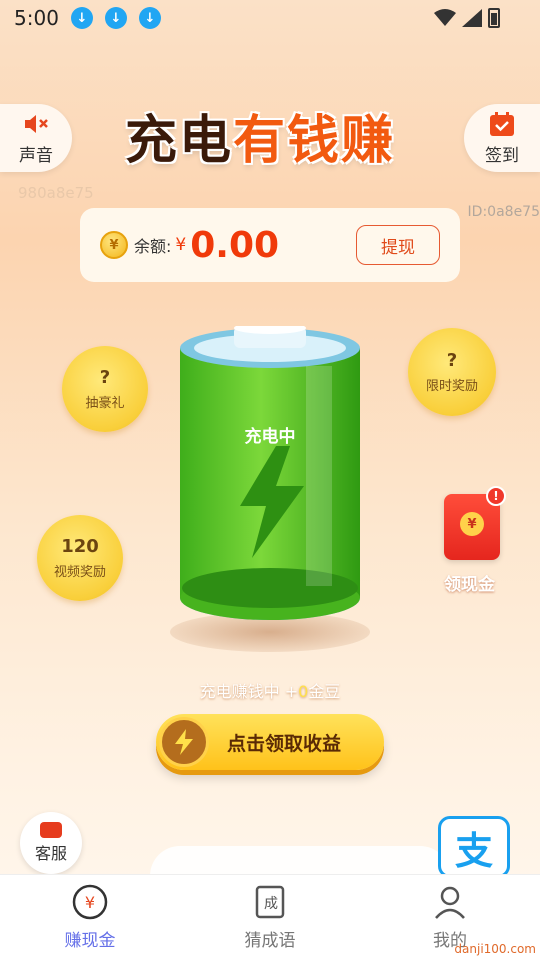  Describe the element at coordinates (452, 372) in the screenshot. I see `limited-reward-bubble: ? 限时奖励` at that location.